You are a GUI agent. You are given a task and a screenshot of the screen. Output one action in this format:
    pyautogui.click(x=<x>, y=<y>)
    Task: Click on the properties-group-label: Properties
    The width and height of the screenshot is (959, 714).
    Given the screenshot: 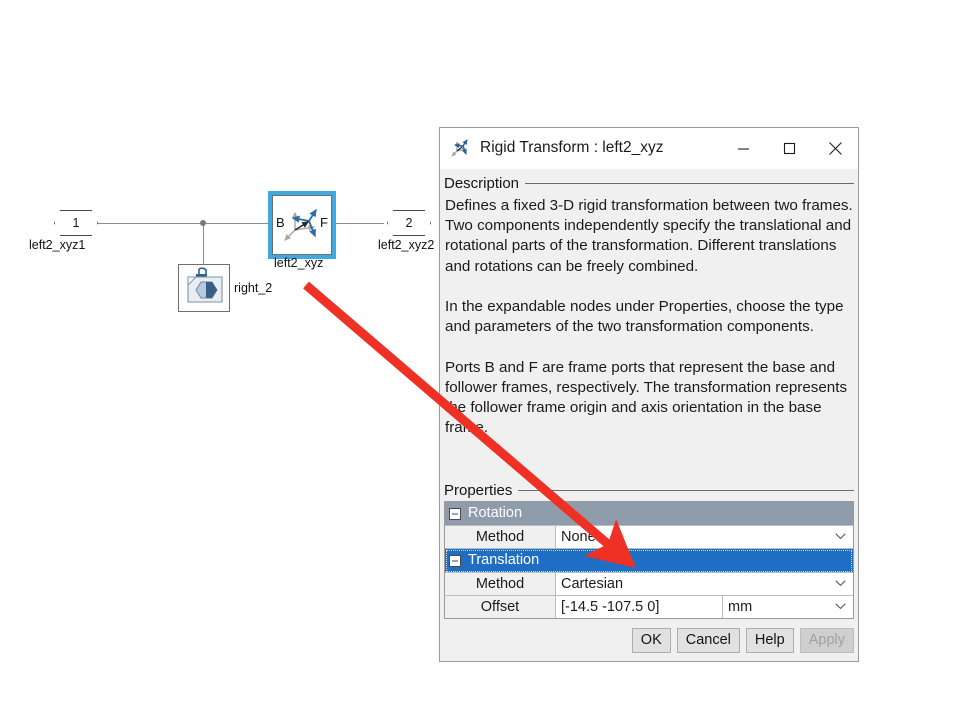 What is the action you would take?
    pyautogui.click(x=478, y=490)
    